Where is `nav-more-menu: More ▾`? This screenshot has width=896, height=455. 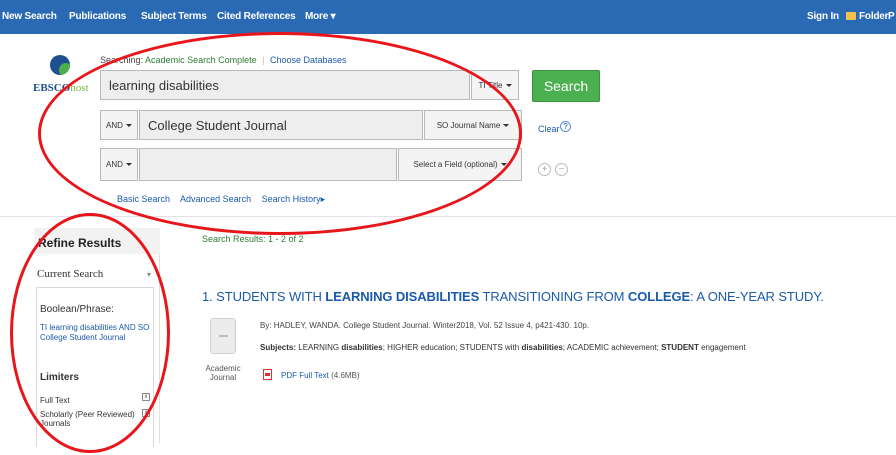 nav-more-menu: More ▾ is located at coordinates (320, 16).